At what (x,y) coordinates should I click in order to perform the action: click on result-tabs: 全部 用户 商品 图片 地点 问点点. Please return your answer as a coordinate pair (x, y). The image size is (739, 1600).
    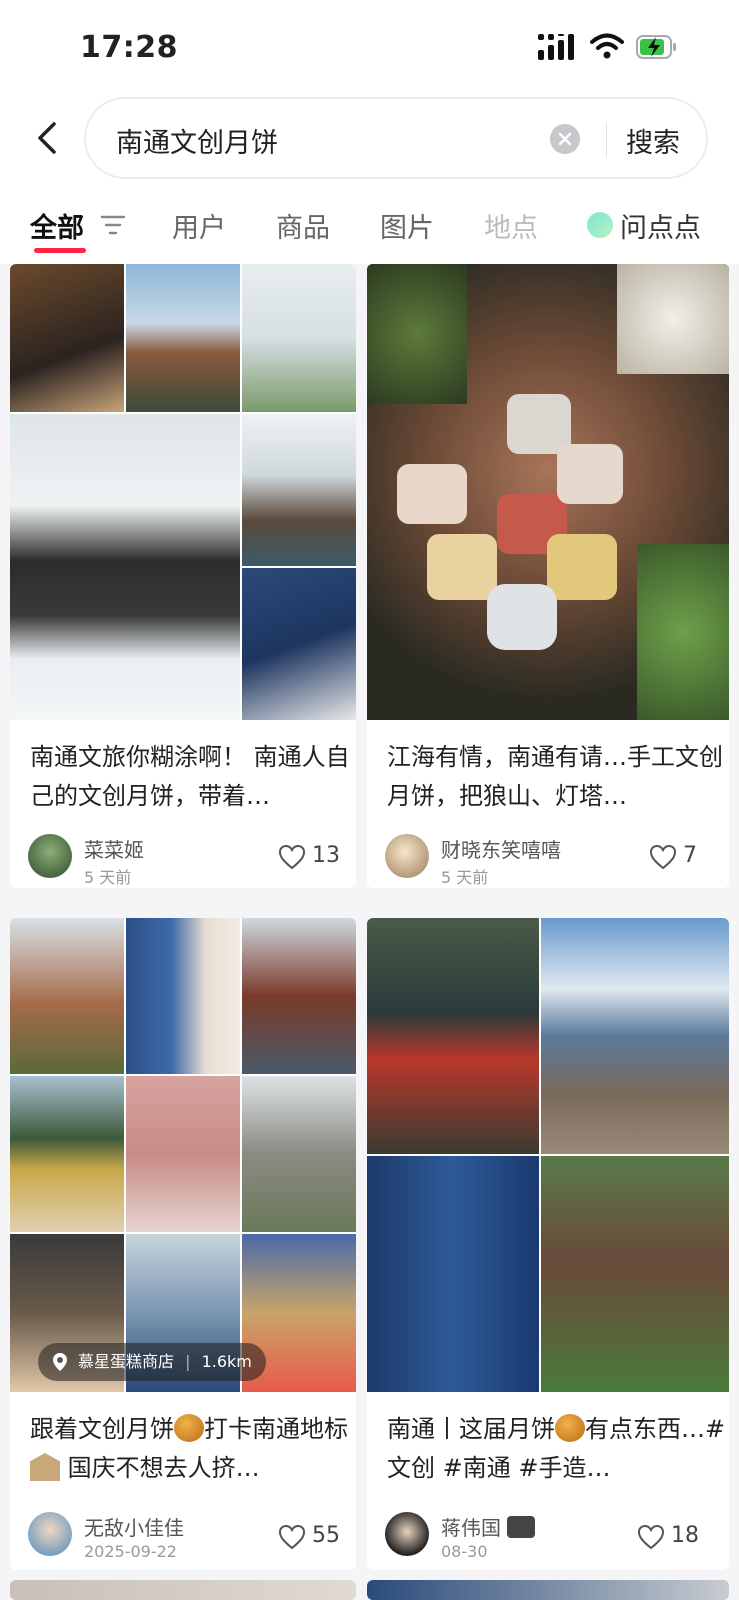
    Looking at the image, I should click on (369, 225).